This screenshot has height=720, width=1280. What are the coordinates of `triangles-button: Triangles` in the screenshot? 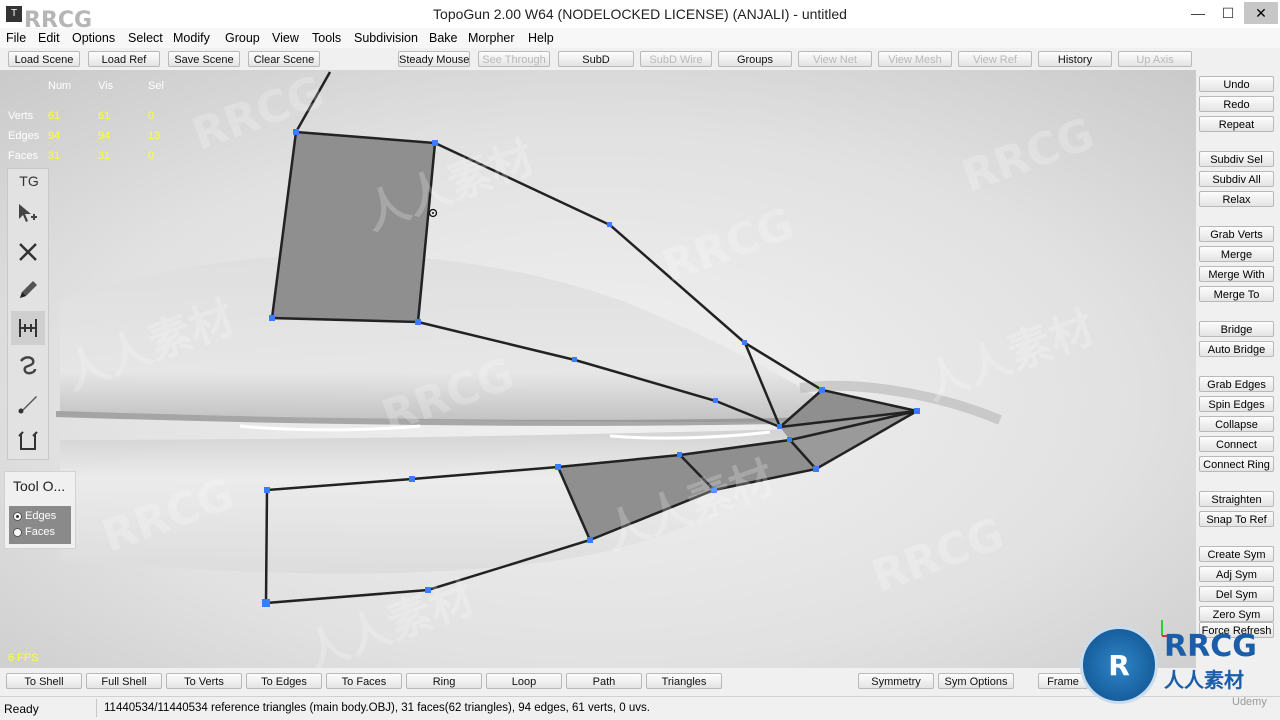 It's located at (684, 681).